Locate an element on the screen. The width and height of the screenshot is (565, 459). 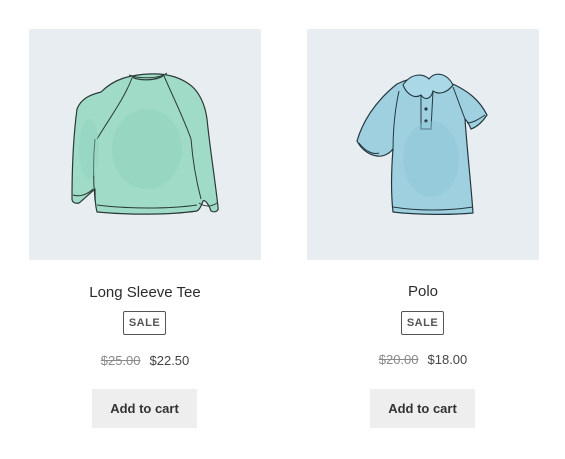
polo-shirt-icon is located at coordinates (422, 144).